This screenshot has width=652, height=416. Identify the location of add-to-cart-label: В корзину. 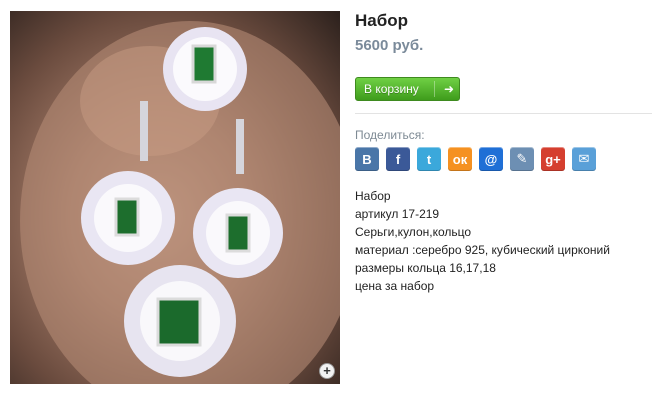
(391, 89).